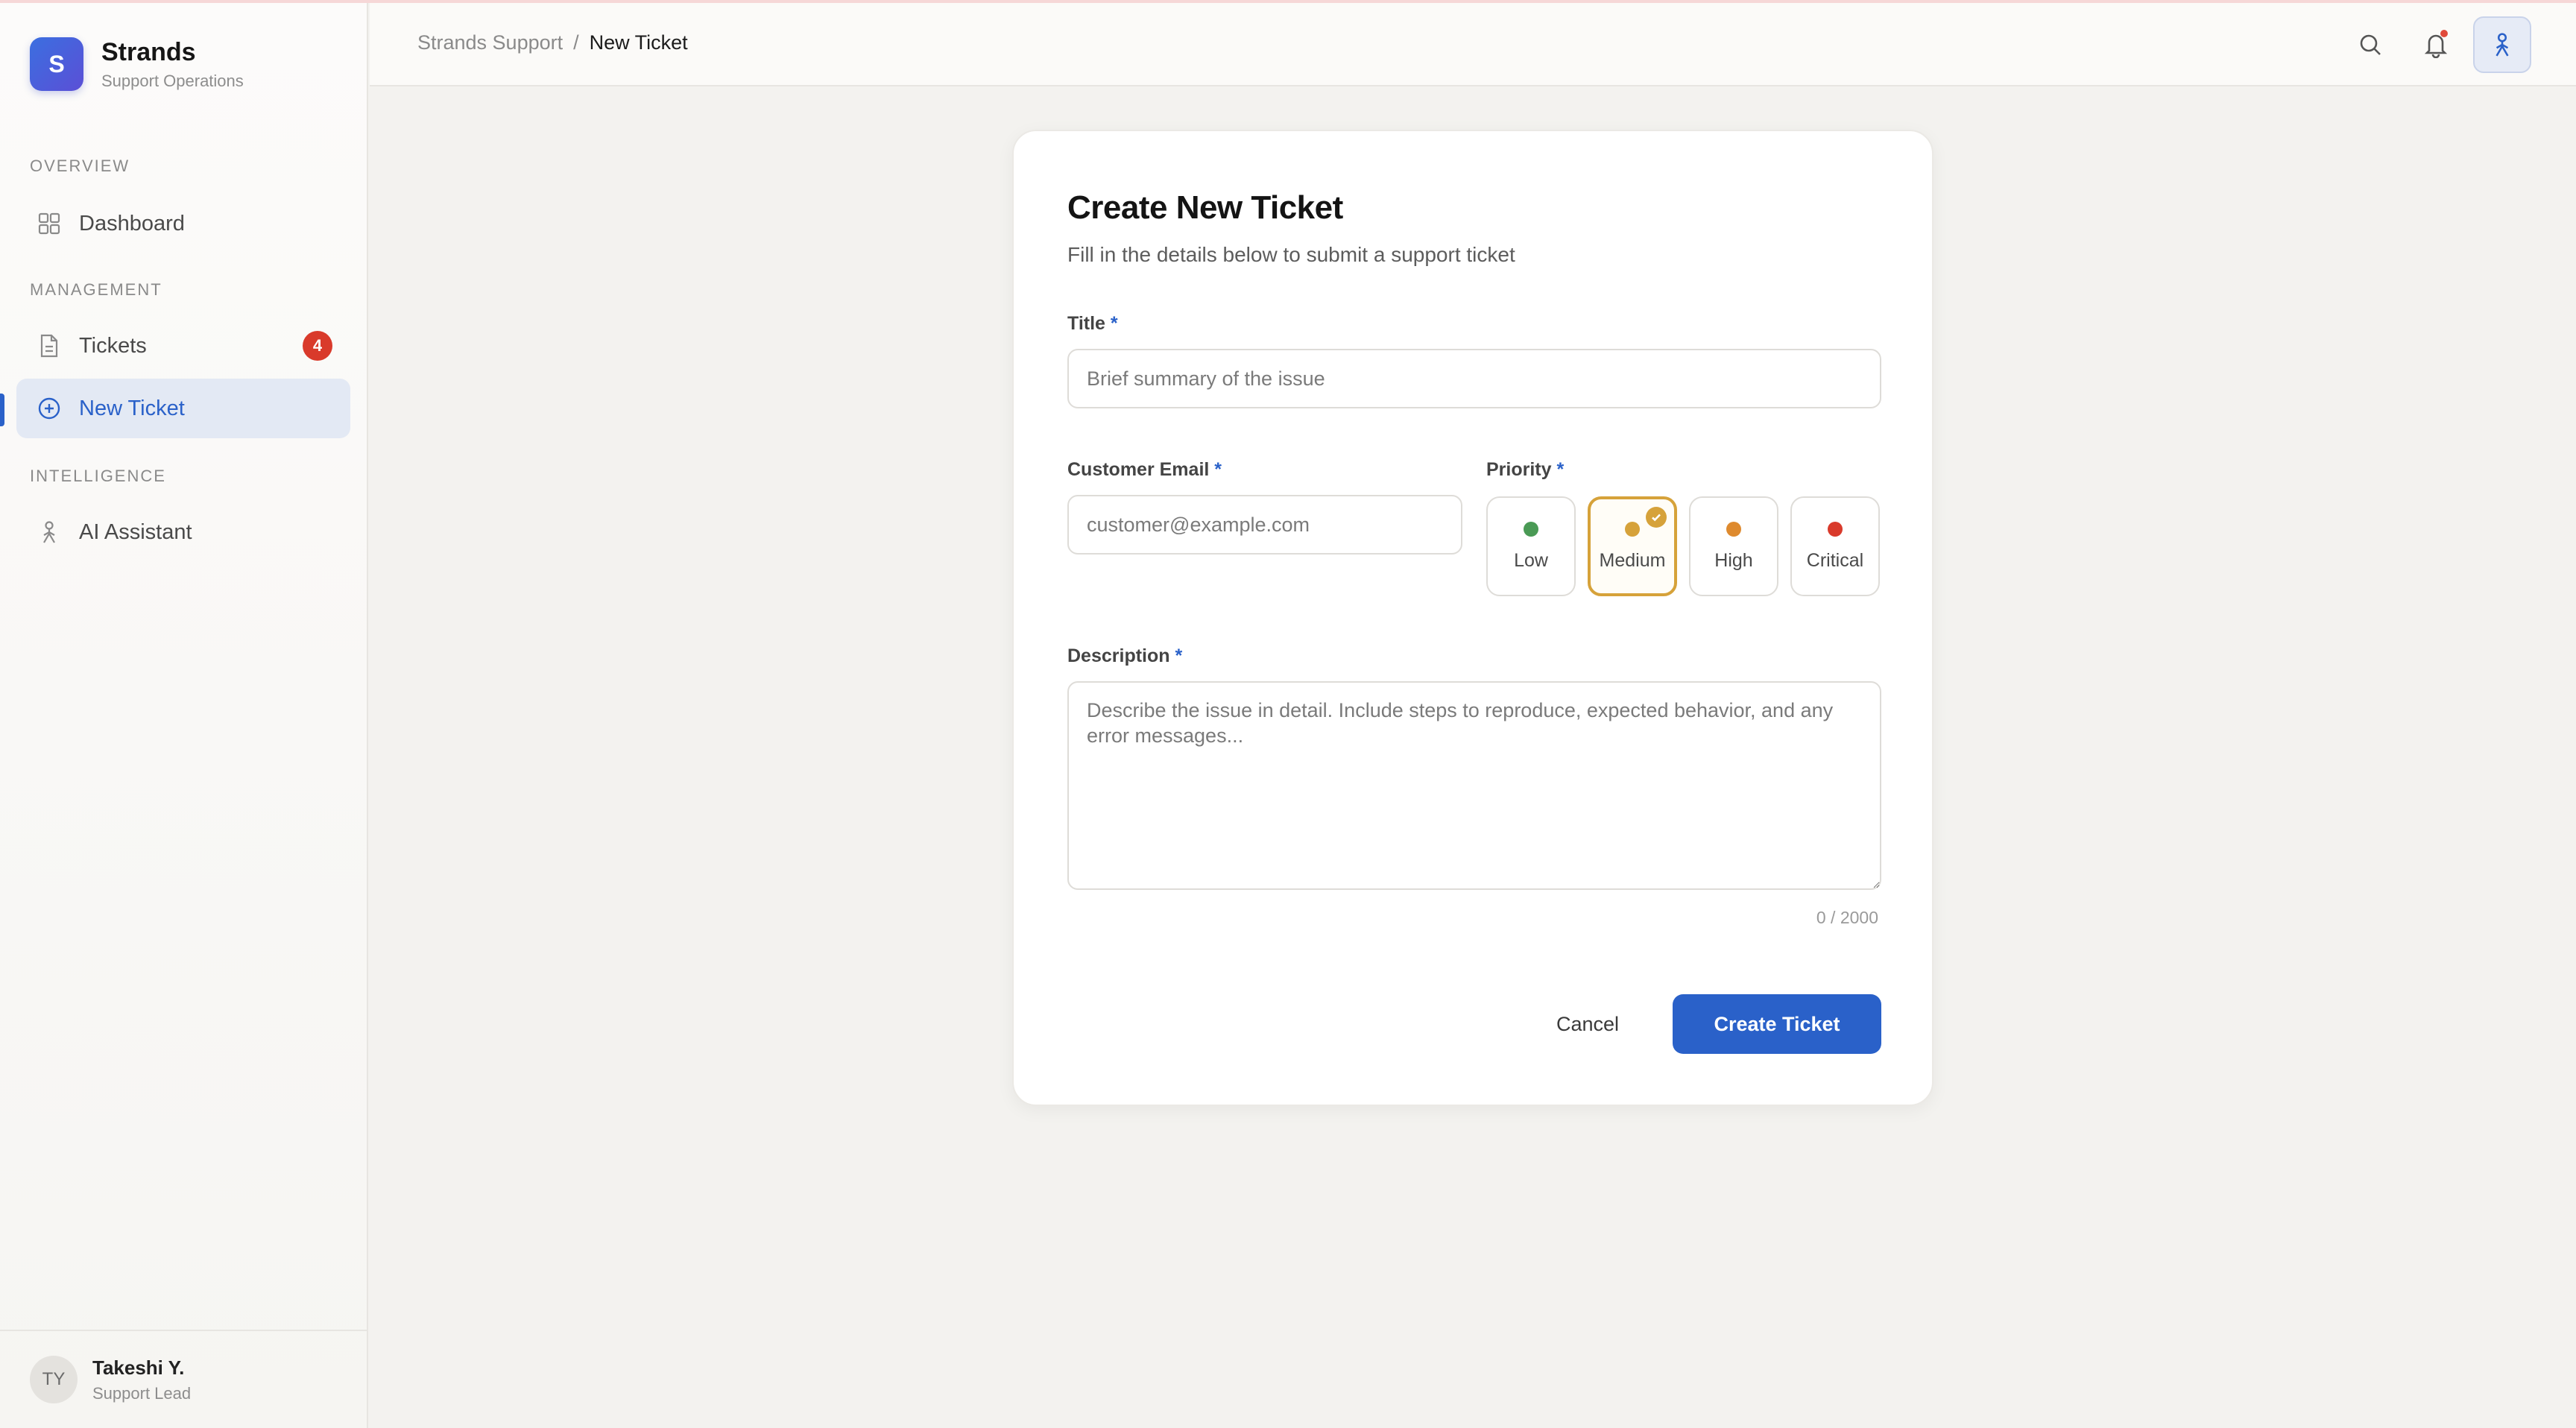 Image resolution: width=2576 pixels, height=1428 pixels. What do you see at coordinates (1144, 469) in the screenshot?
I see `email-label: Customer Email *` at bounding box center [1144, 469].